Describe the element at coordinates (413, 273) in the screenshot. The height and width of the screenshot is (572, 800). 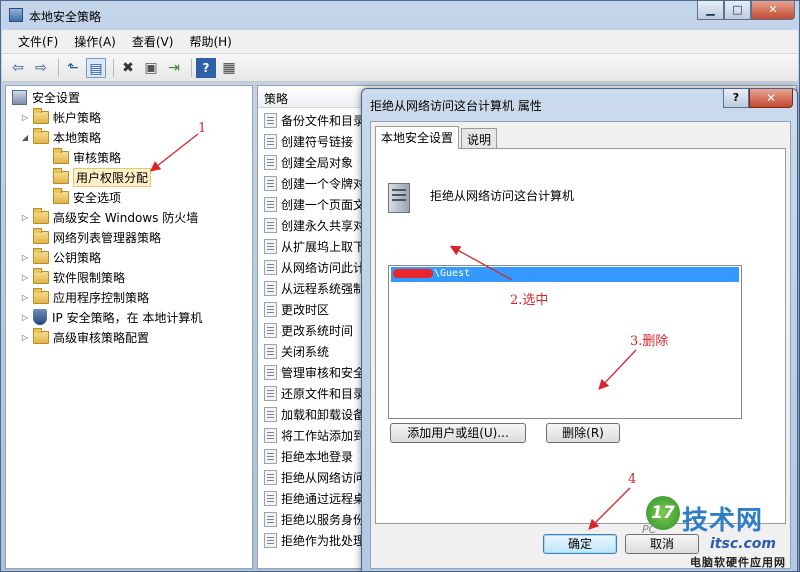
I see `redacted-computer-name` at that location.